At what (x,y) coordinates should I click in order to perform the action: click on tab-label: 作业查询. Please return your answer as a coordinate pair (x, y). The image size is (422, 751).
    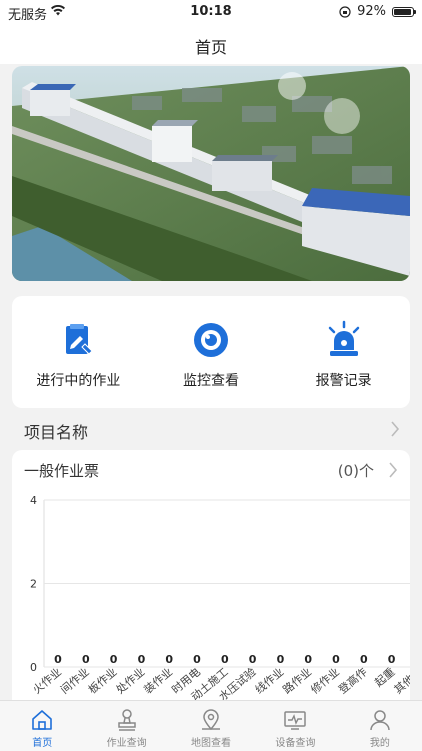
    Looking at the image, I should click on (126, 743).